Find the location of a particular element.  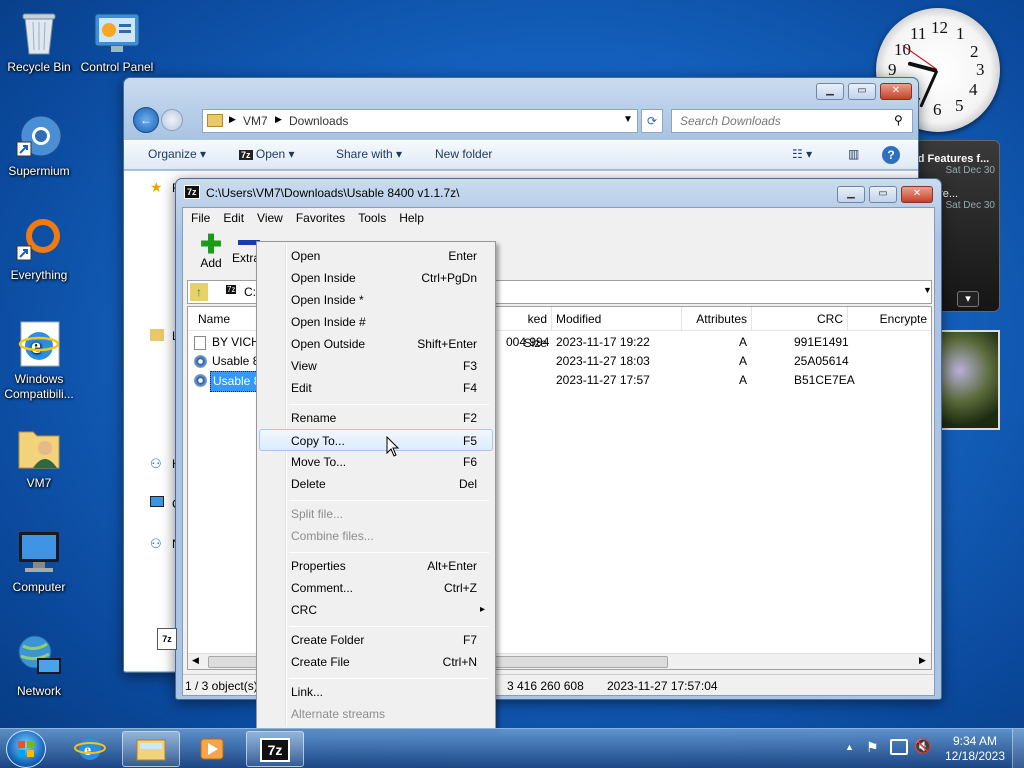

search-icon: ⚲ is located at coordinates (898, 120).